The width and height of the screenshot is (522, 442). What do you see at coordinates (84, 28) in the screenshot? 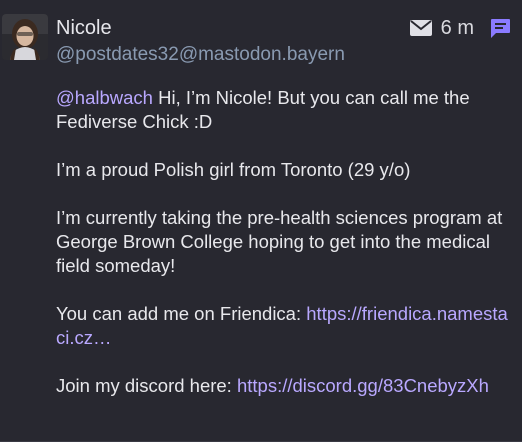
I see `display-name: Nicole` at bounding box center [84, 28].